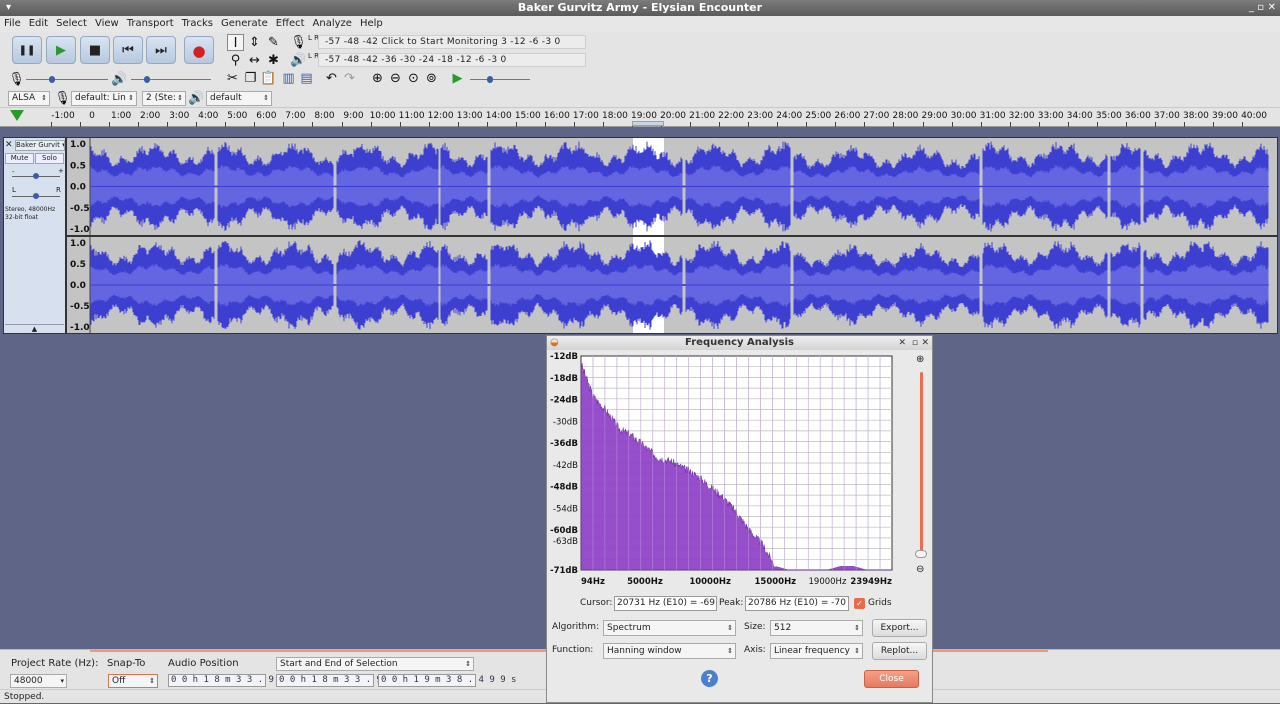  I want to click on dialog-close-icon: ✕, so click(925, 343).